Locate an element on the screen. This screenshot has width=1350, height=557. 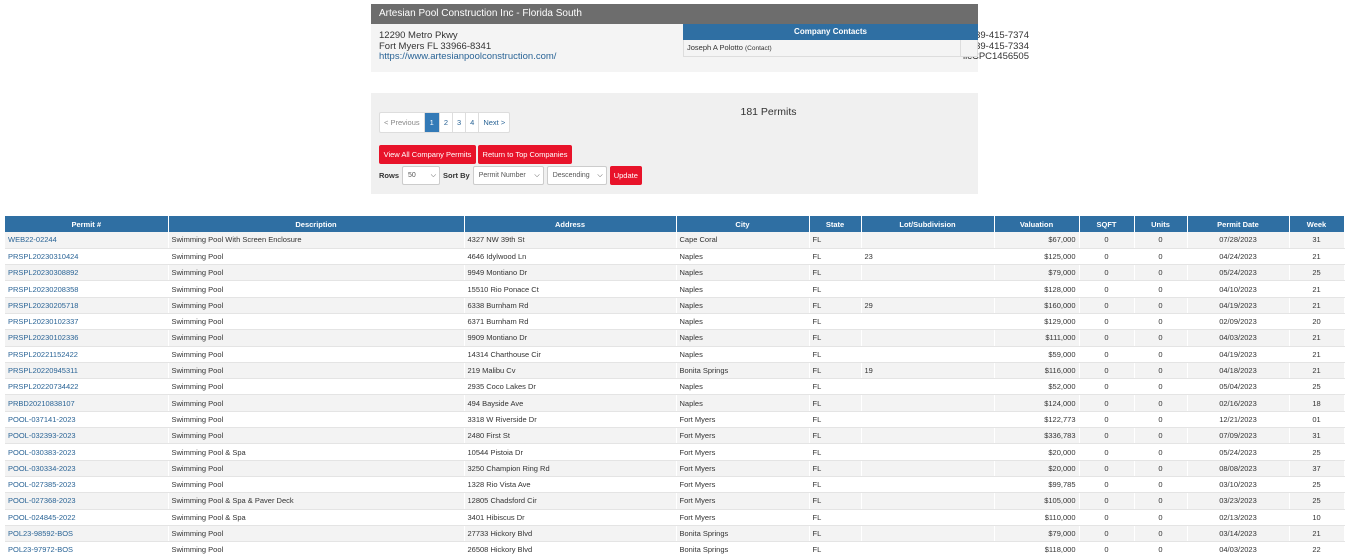
permit-number-link: POL23-97972-BOS is located at coordinates (87, 549).